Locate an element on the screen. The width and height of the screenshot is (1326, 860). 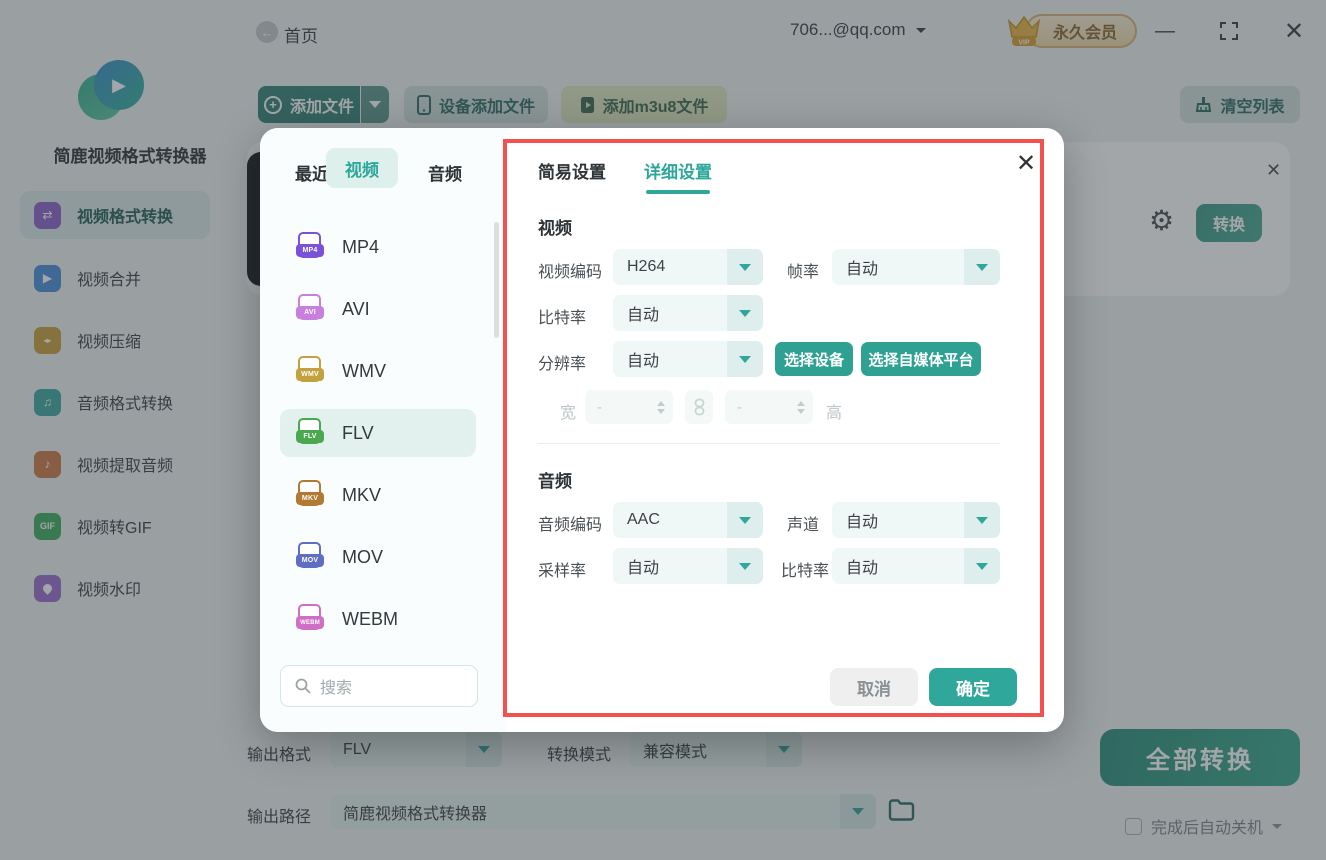
link-icon is located at coordinates (699, 407).